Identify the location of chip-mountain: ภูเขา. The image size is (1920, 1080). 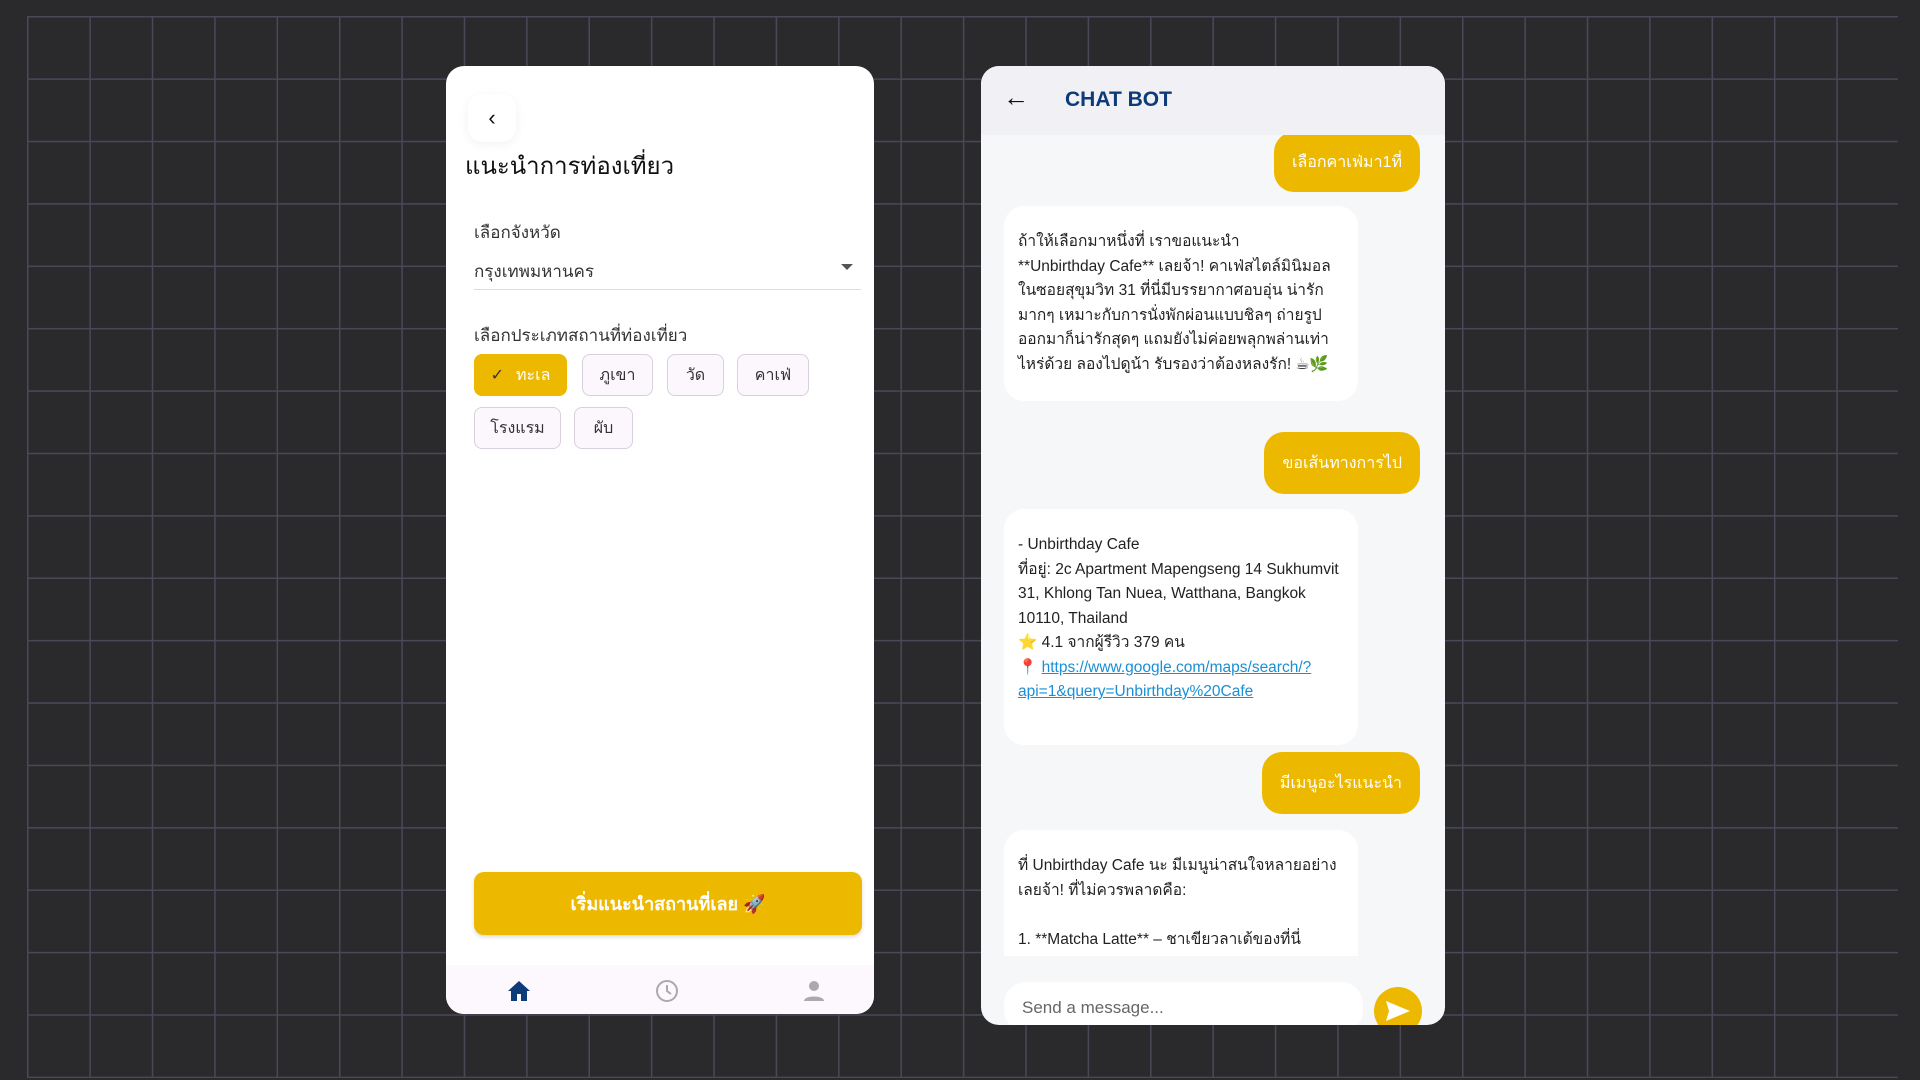
(617, 375).